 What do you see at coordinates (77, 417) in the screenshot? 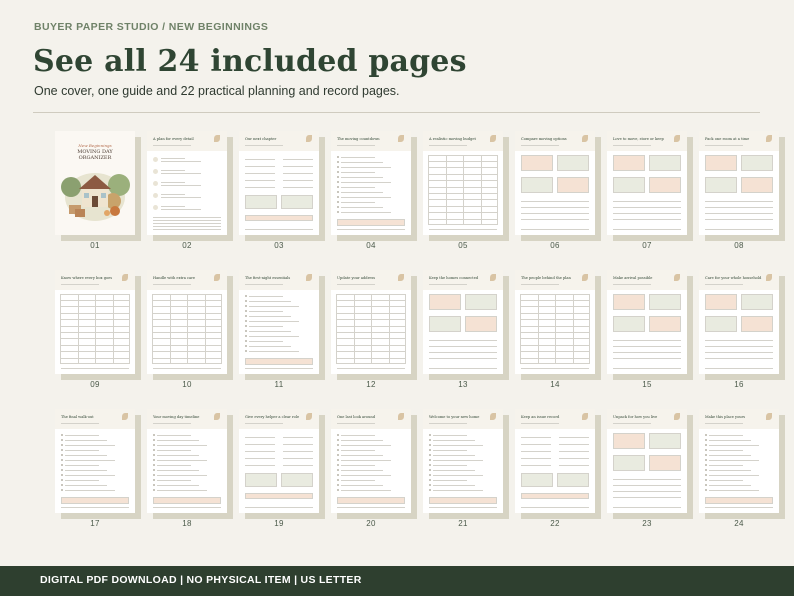
I see `page-title-text: The final walk-out` at bounding box center [77, 417].